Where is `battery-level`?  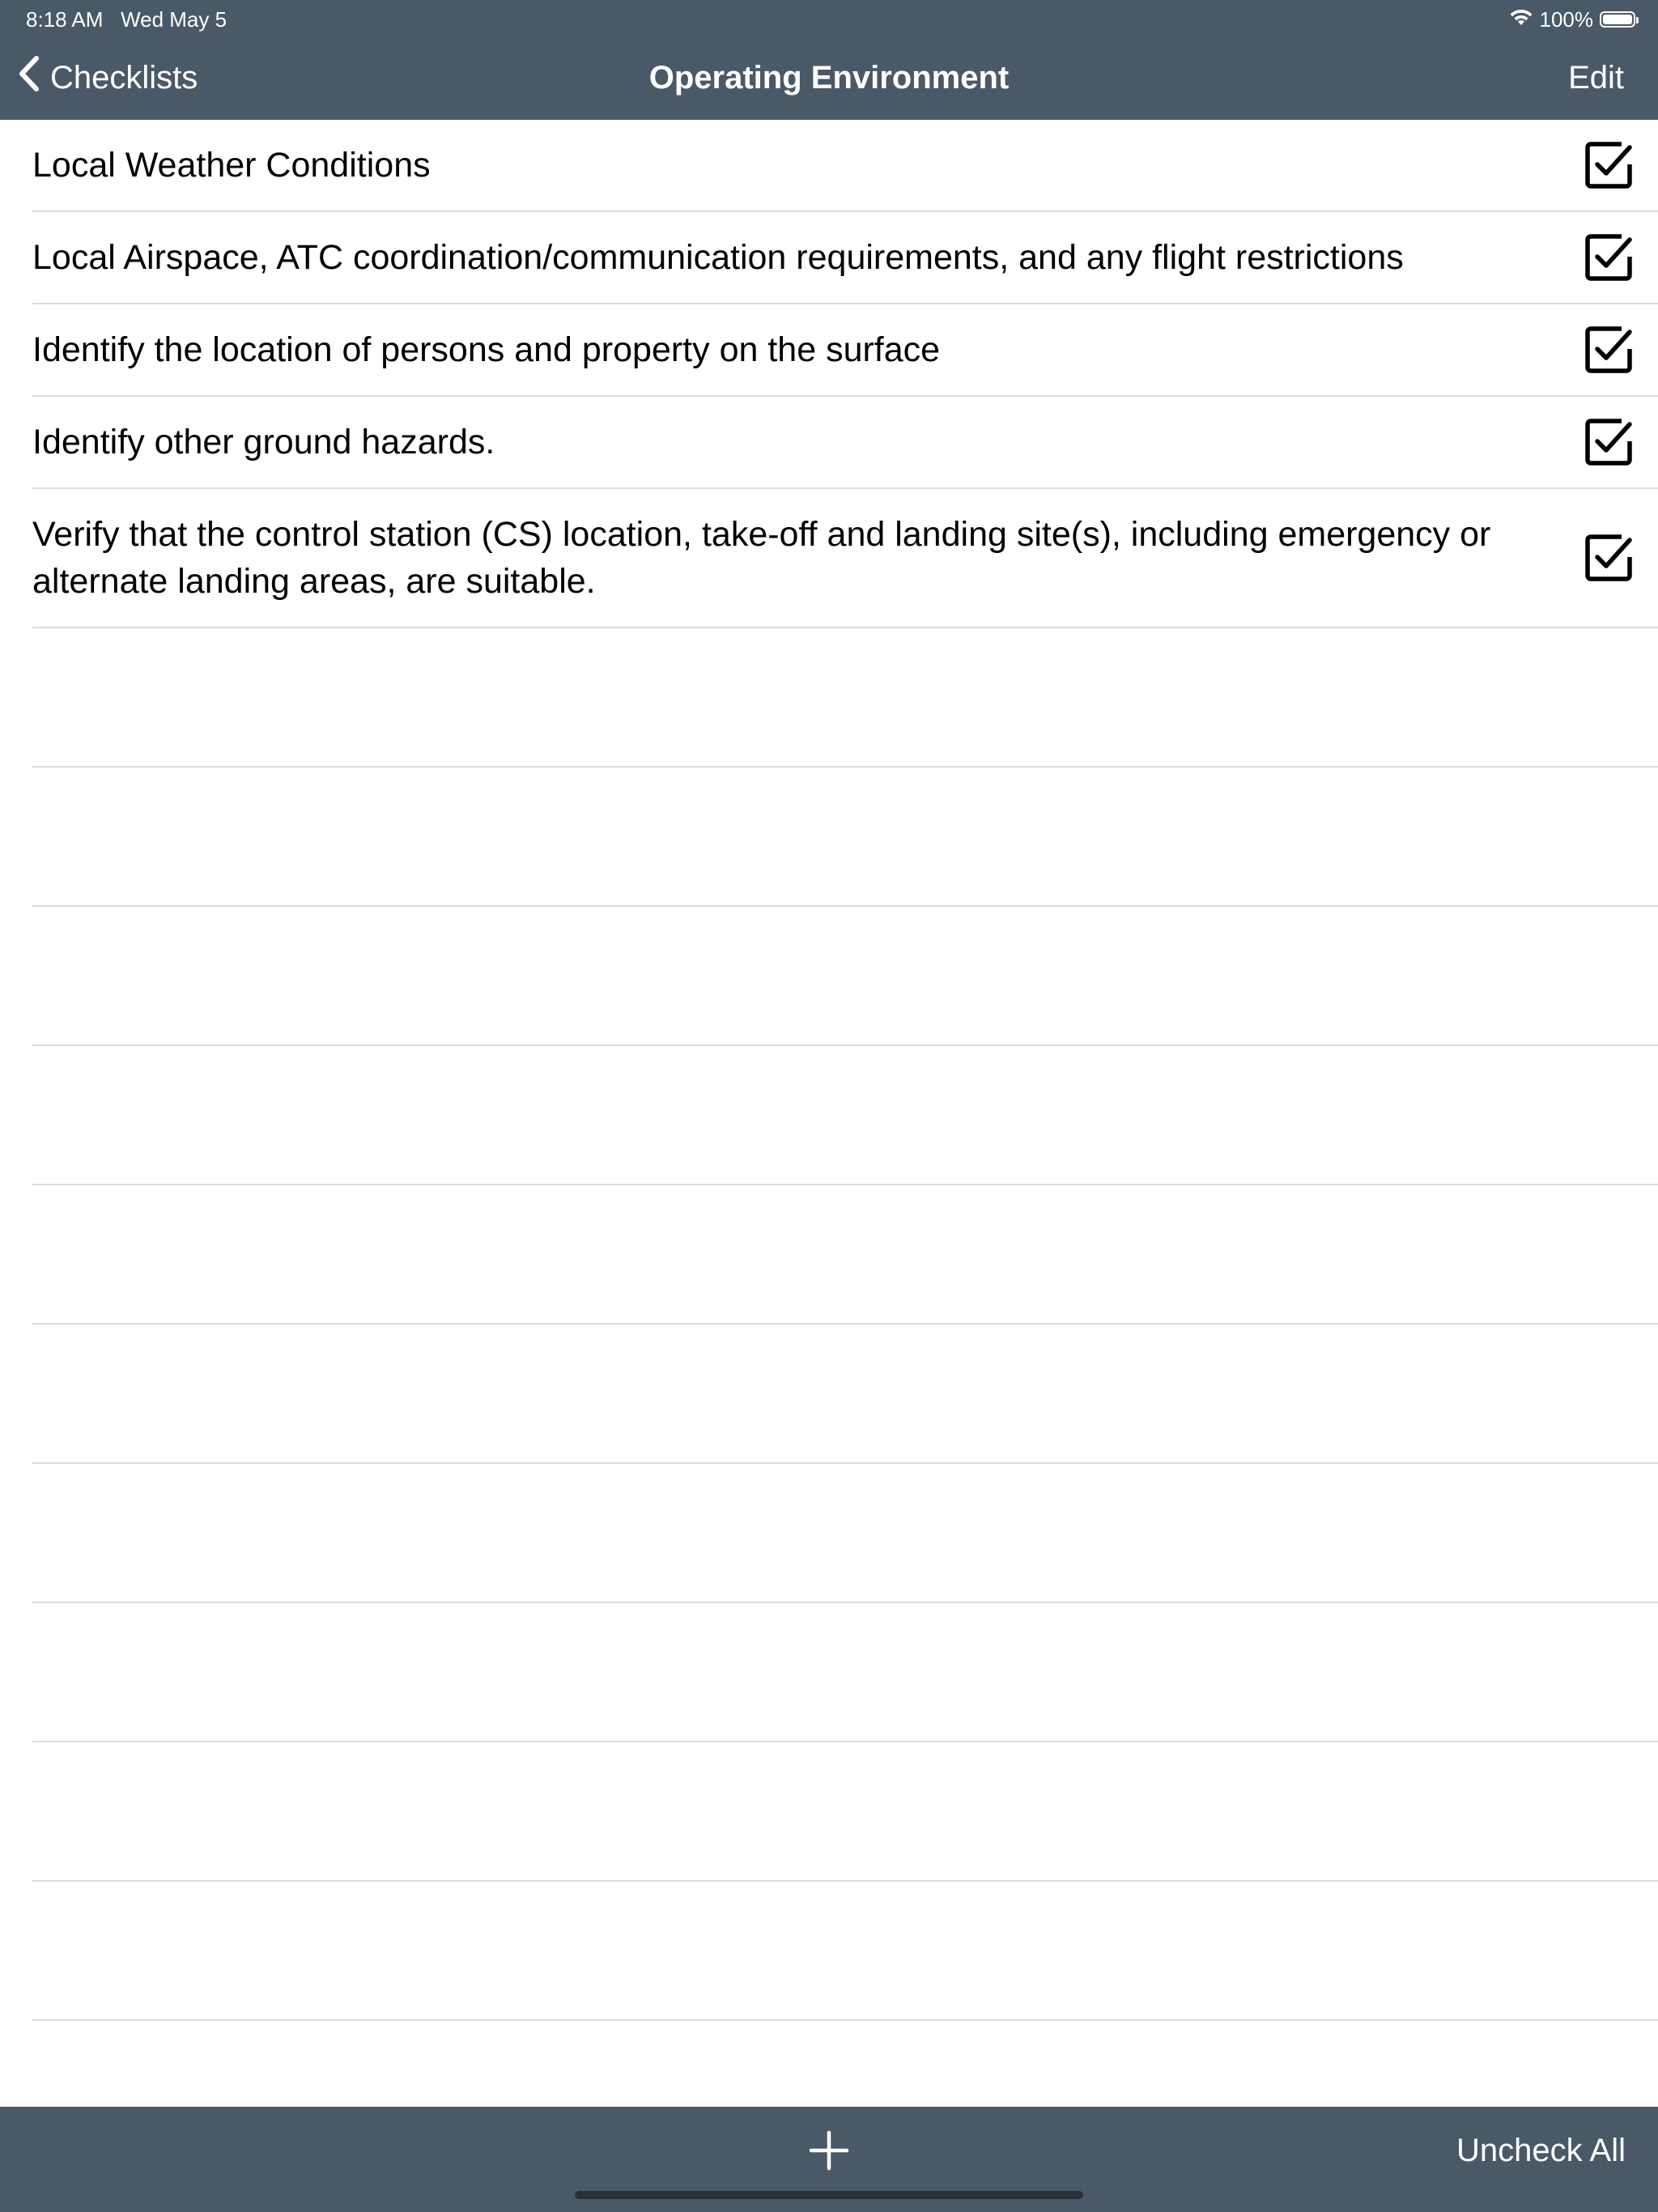 battery-level is located at coordinates (1617, 19).